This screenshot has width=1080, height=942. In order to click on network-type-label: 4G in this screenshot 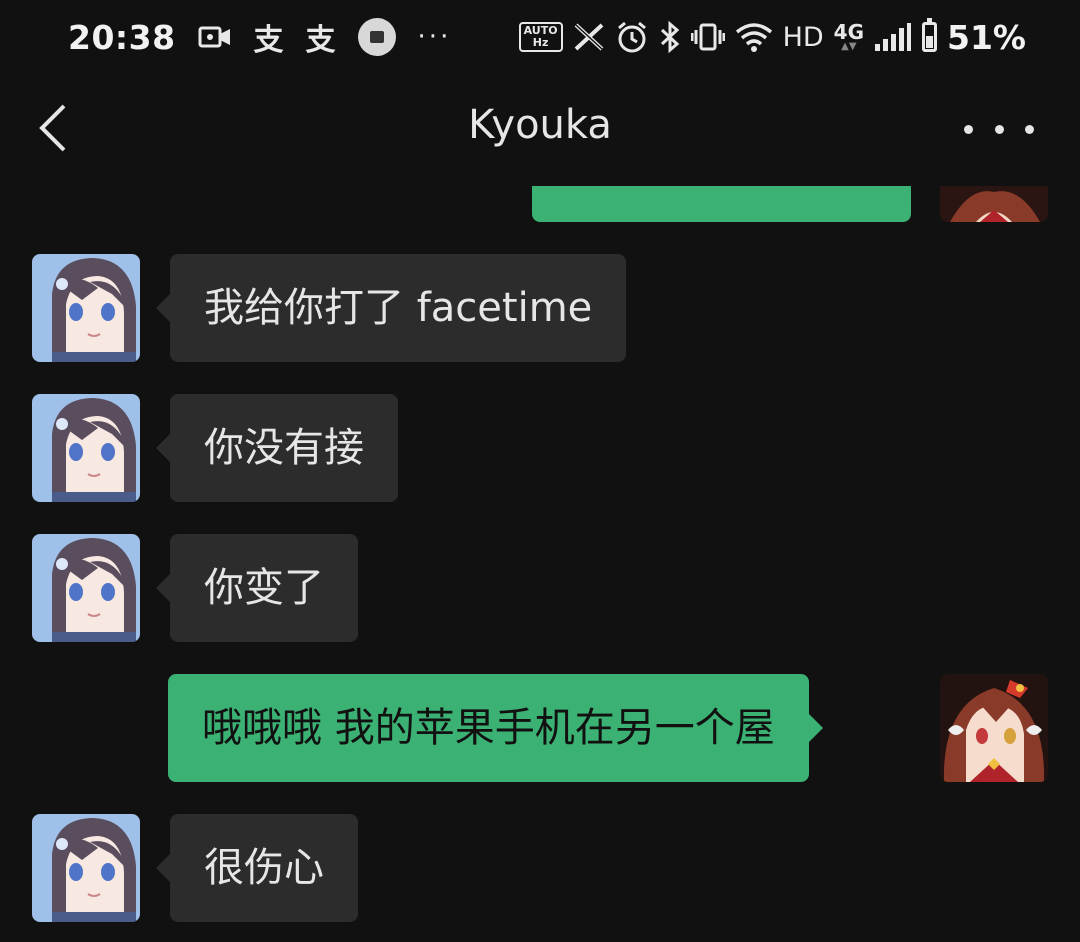, I will do `click(848, 32)`.